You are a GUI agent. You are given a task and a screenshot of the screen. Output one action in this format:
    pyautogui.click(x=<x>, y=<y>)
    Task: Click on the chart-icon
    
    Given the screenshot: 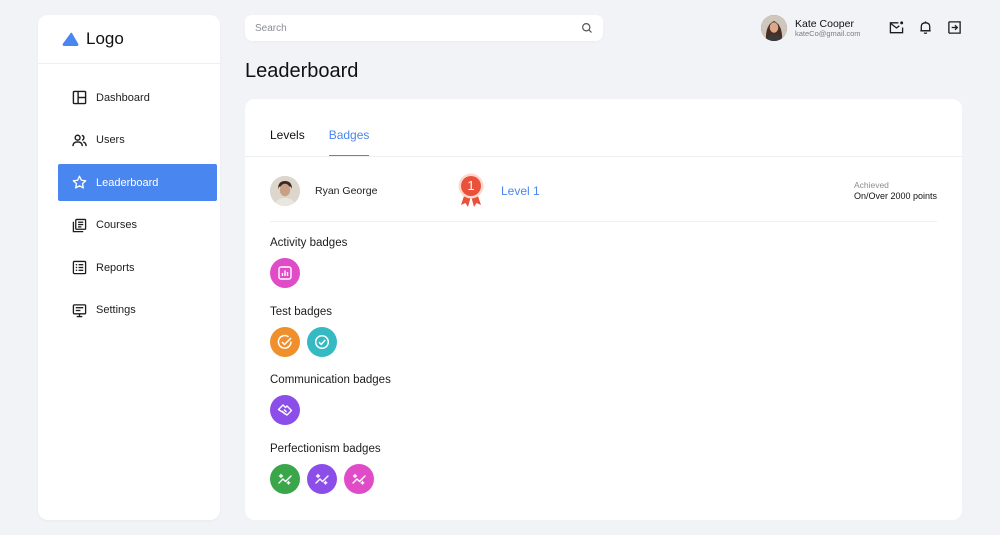 What is the action you would take?
    pyautogui.click(x=285, y=273)
    